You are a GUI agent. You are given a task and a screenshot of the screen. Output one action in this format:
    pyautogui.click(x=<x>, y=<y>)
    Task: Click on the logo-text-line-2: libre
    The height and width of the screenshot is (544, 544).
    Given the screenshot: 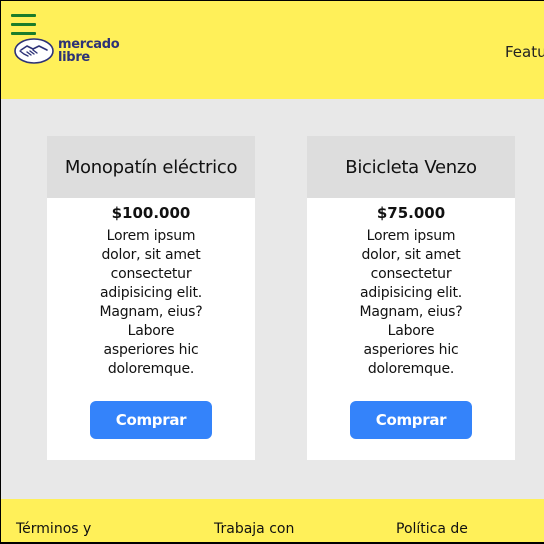 What is the action you would take?
    pyautogui.click(x=74, y=57)
    